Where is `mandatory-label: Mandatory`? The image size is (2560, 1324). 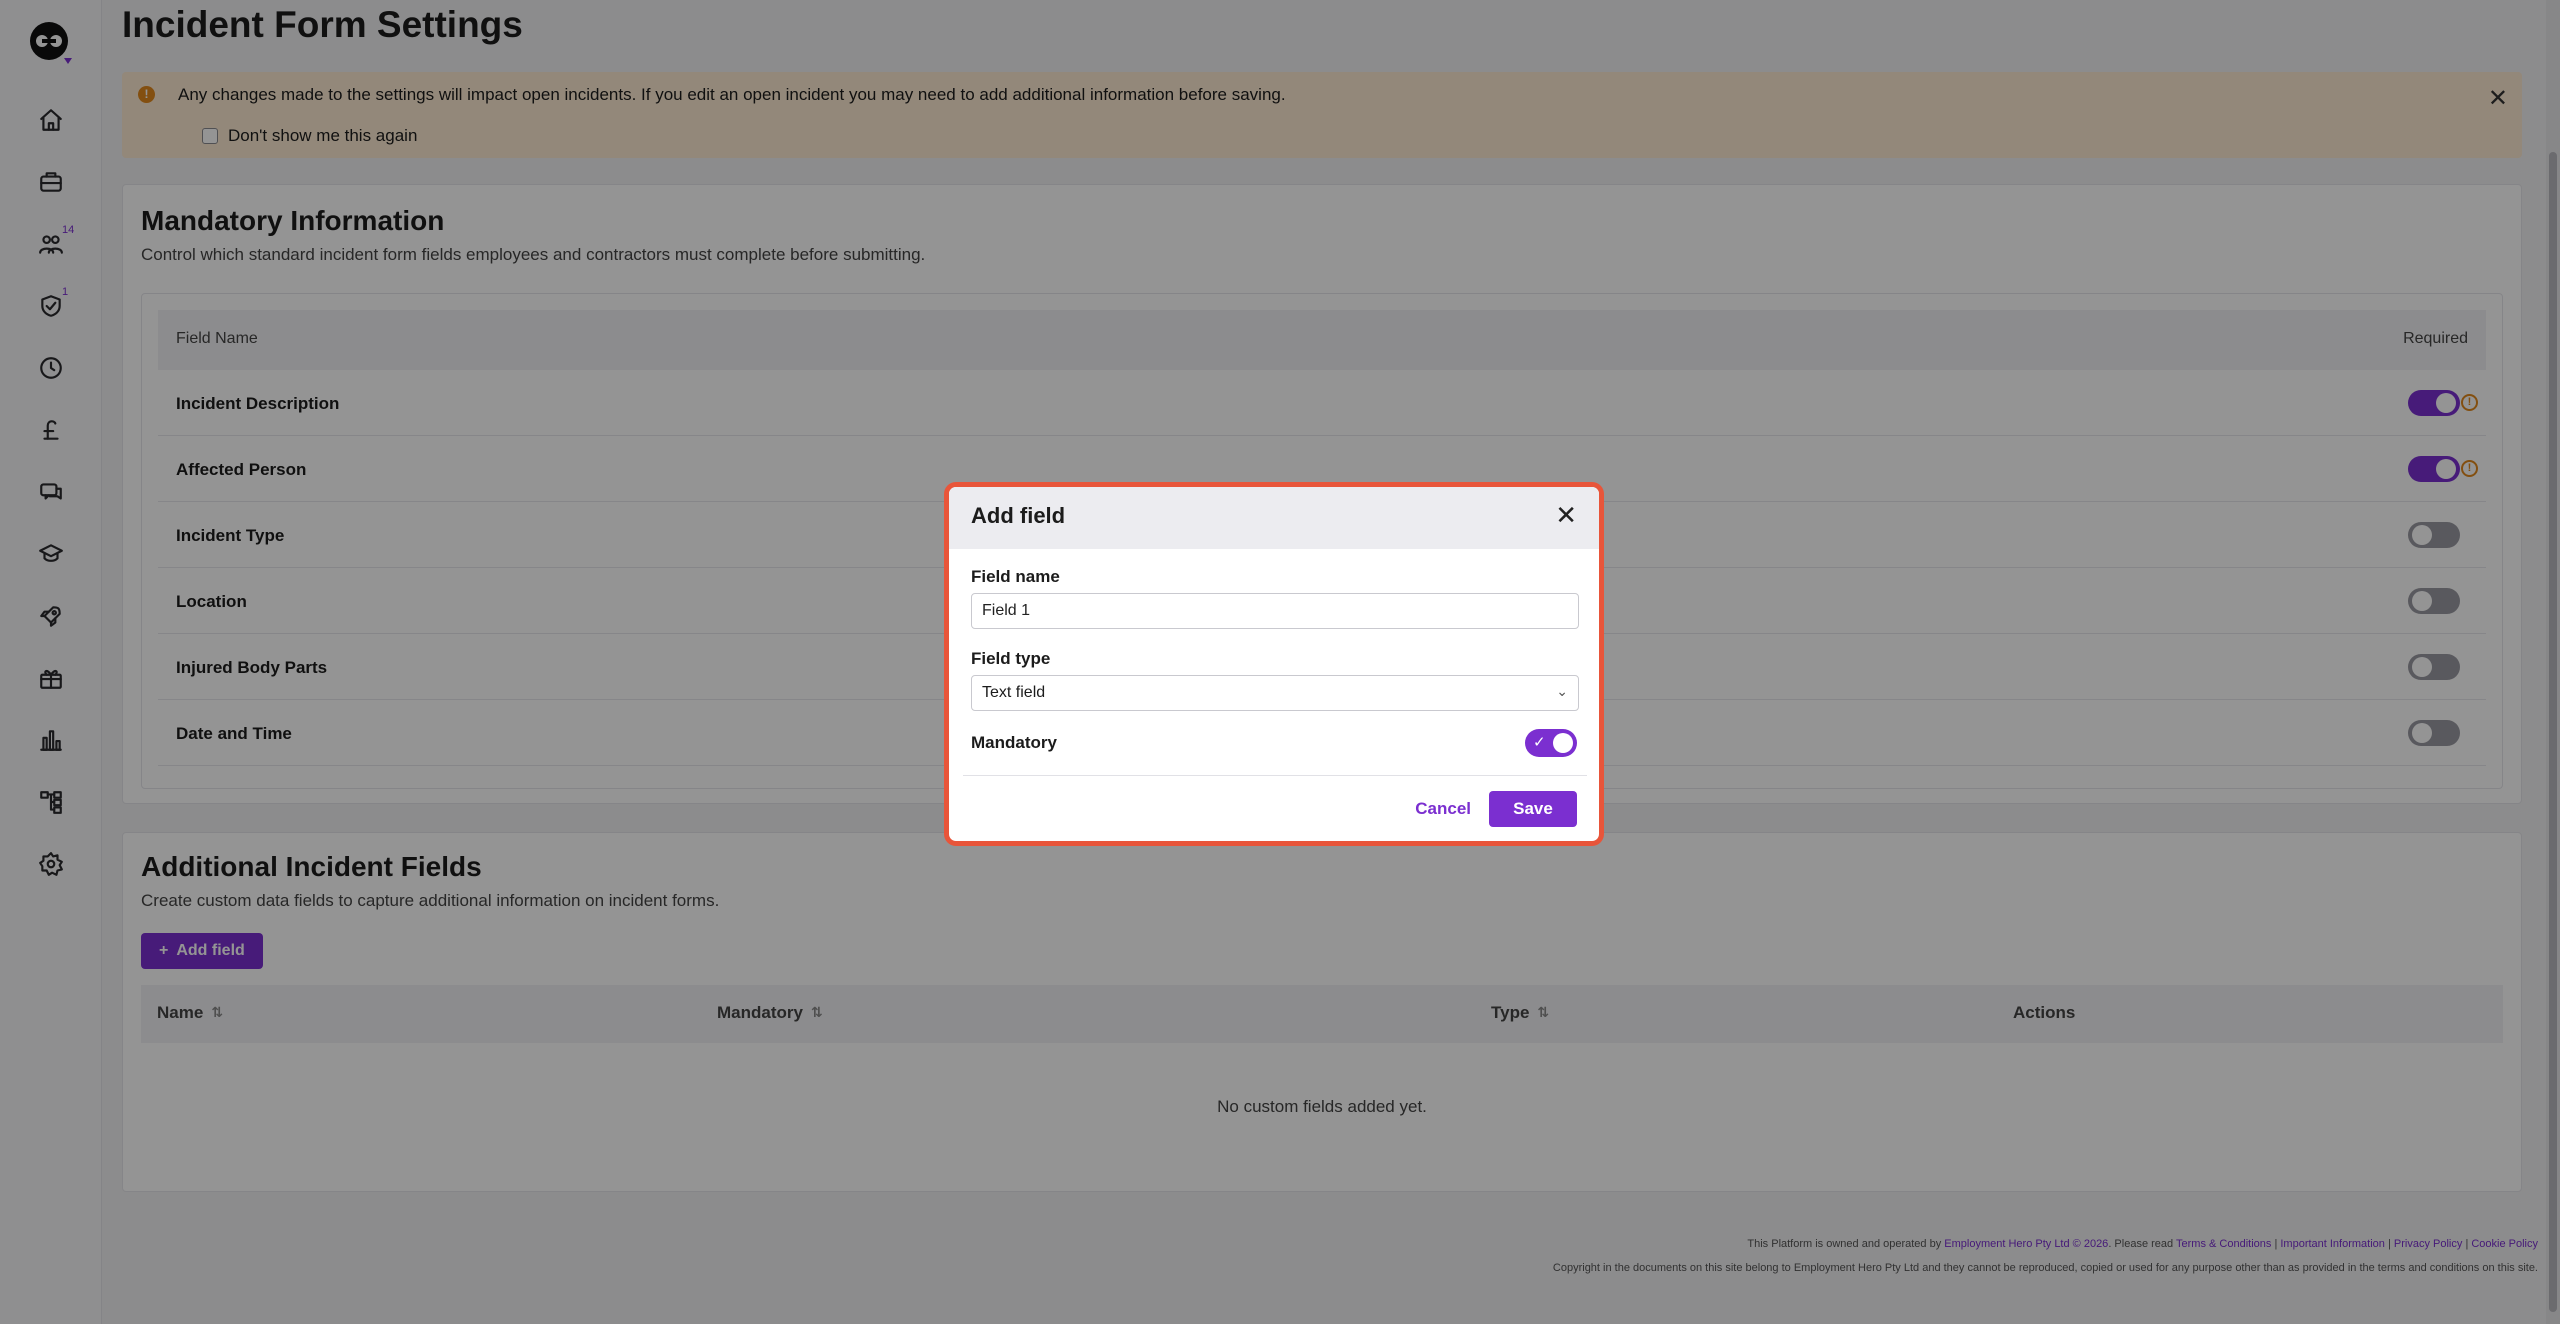
mandatory-label: Mandatory is located at coordinates (1014, 742).